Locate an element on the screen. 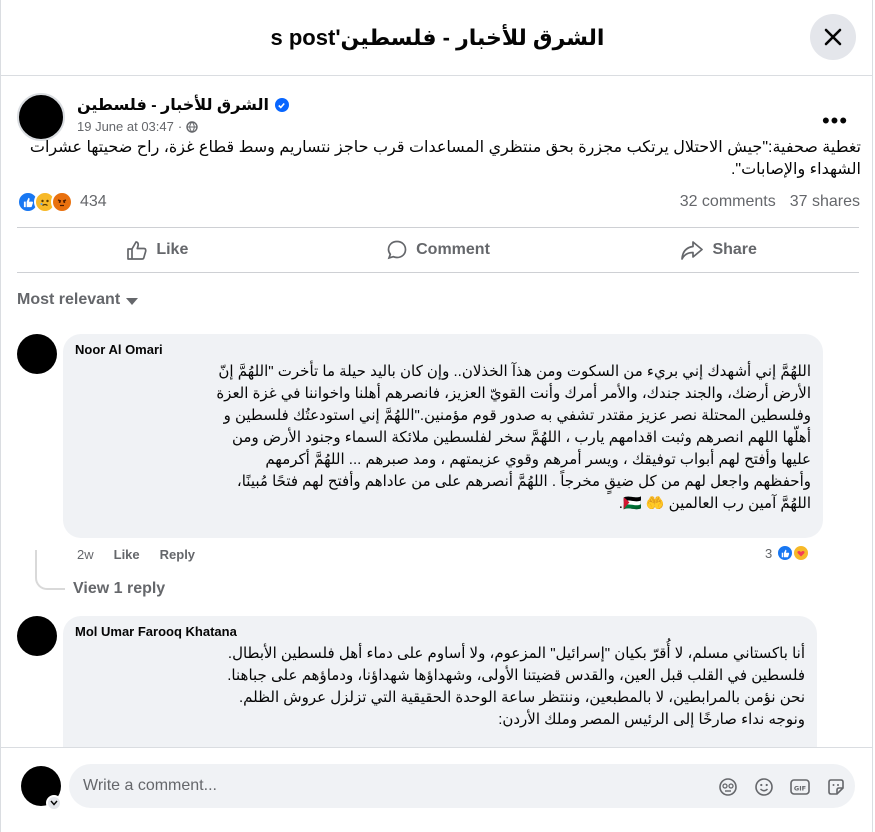  page-avatar is located at coordinates (41, 117).